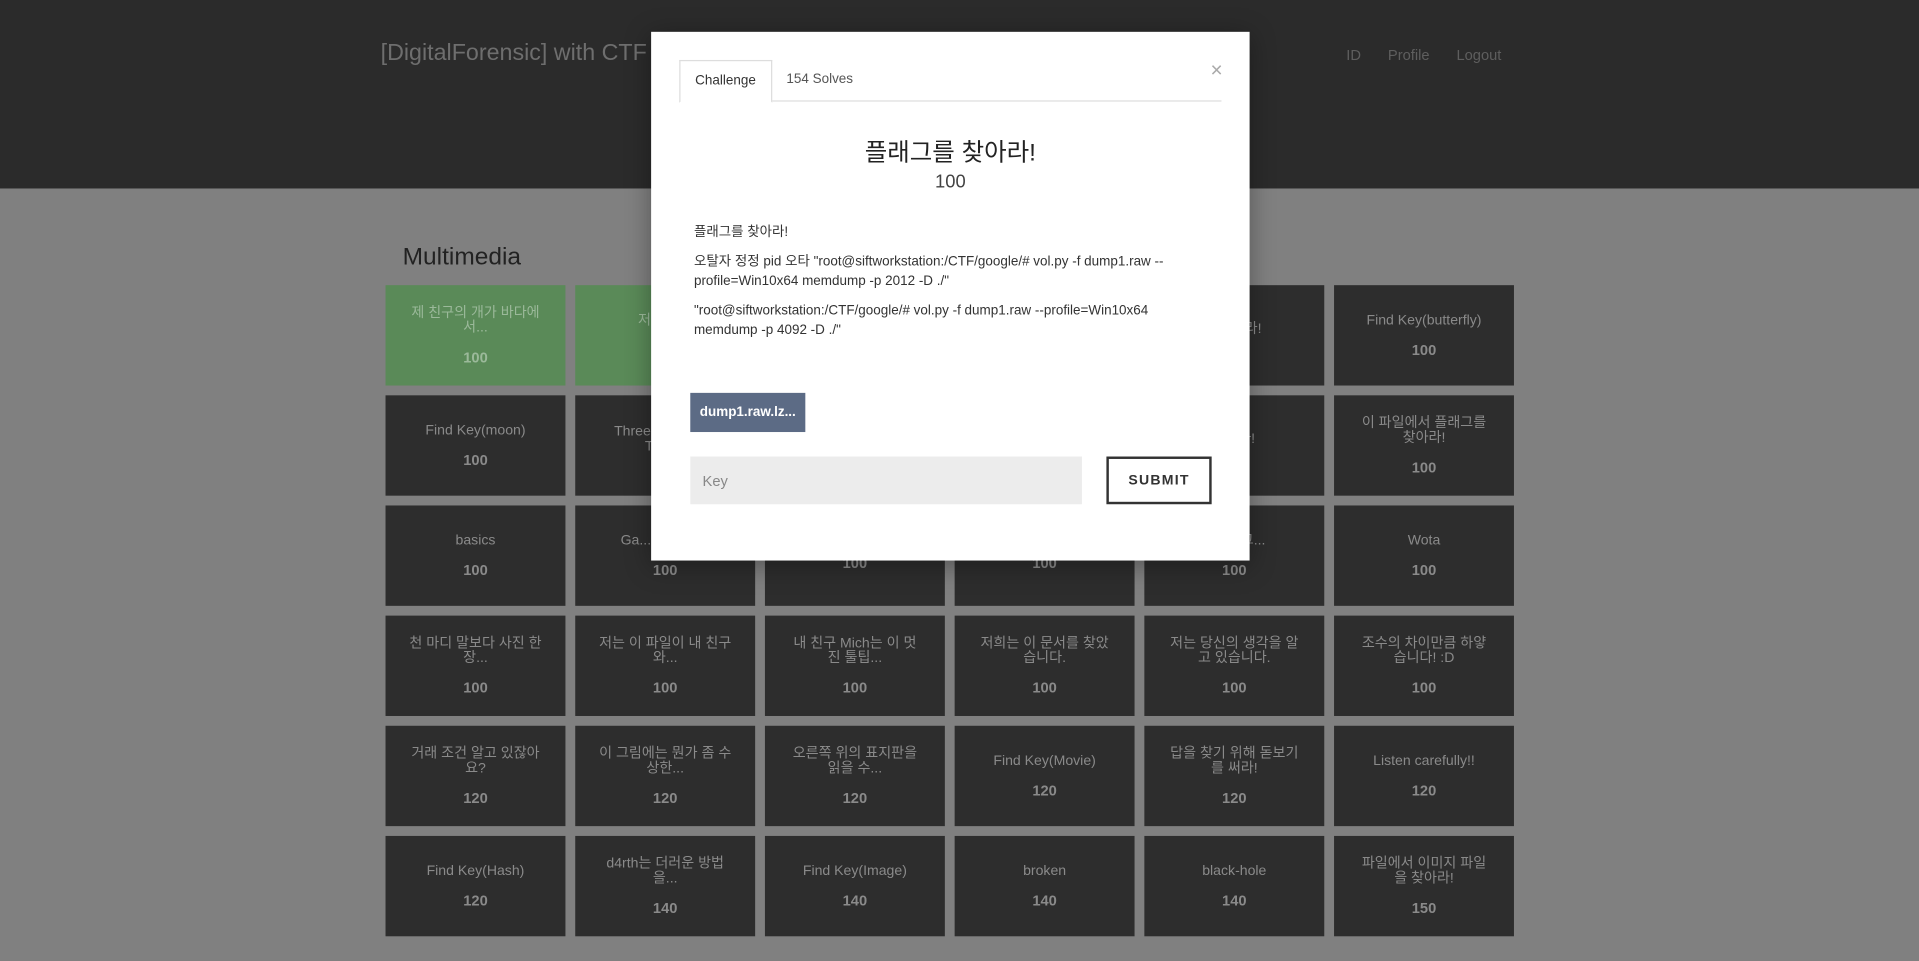 This screenshot has height=961, width=1919. Describe the element at coordinates (820, 80) in the screenshot. I see `tab-solves: 154 Solves` at that location.